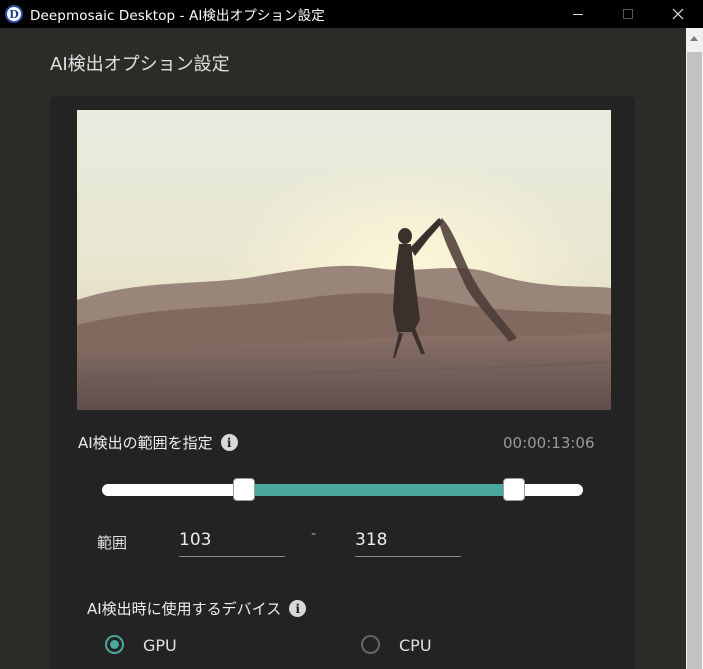  Describe the element at coordinates (184, 609) in the screenshot. I see `device-label-text: AI検出時に使用するデバイス` at that location.